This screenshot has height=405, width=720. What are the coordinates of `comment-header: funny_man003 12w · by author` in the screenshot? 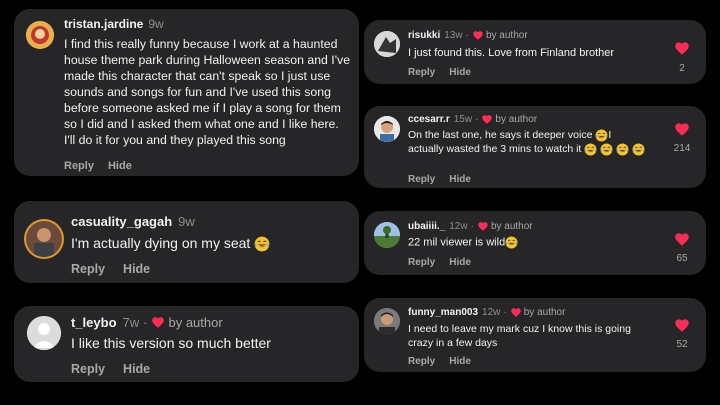 It's located at (486, 312).